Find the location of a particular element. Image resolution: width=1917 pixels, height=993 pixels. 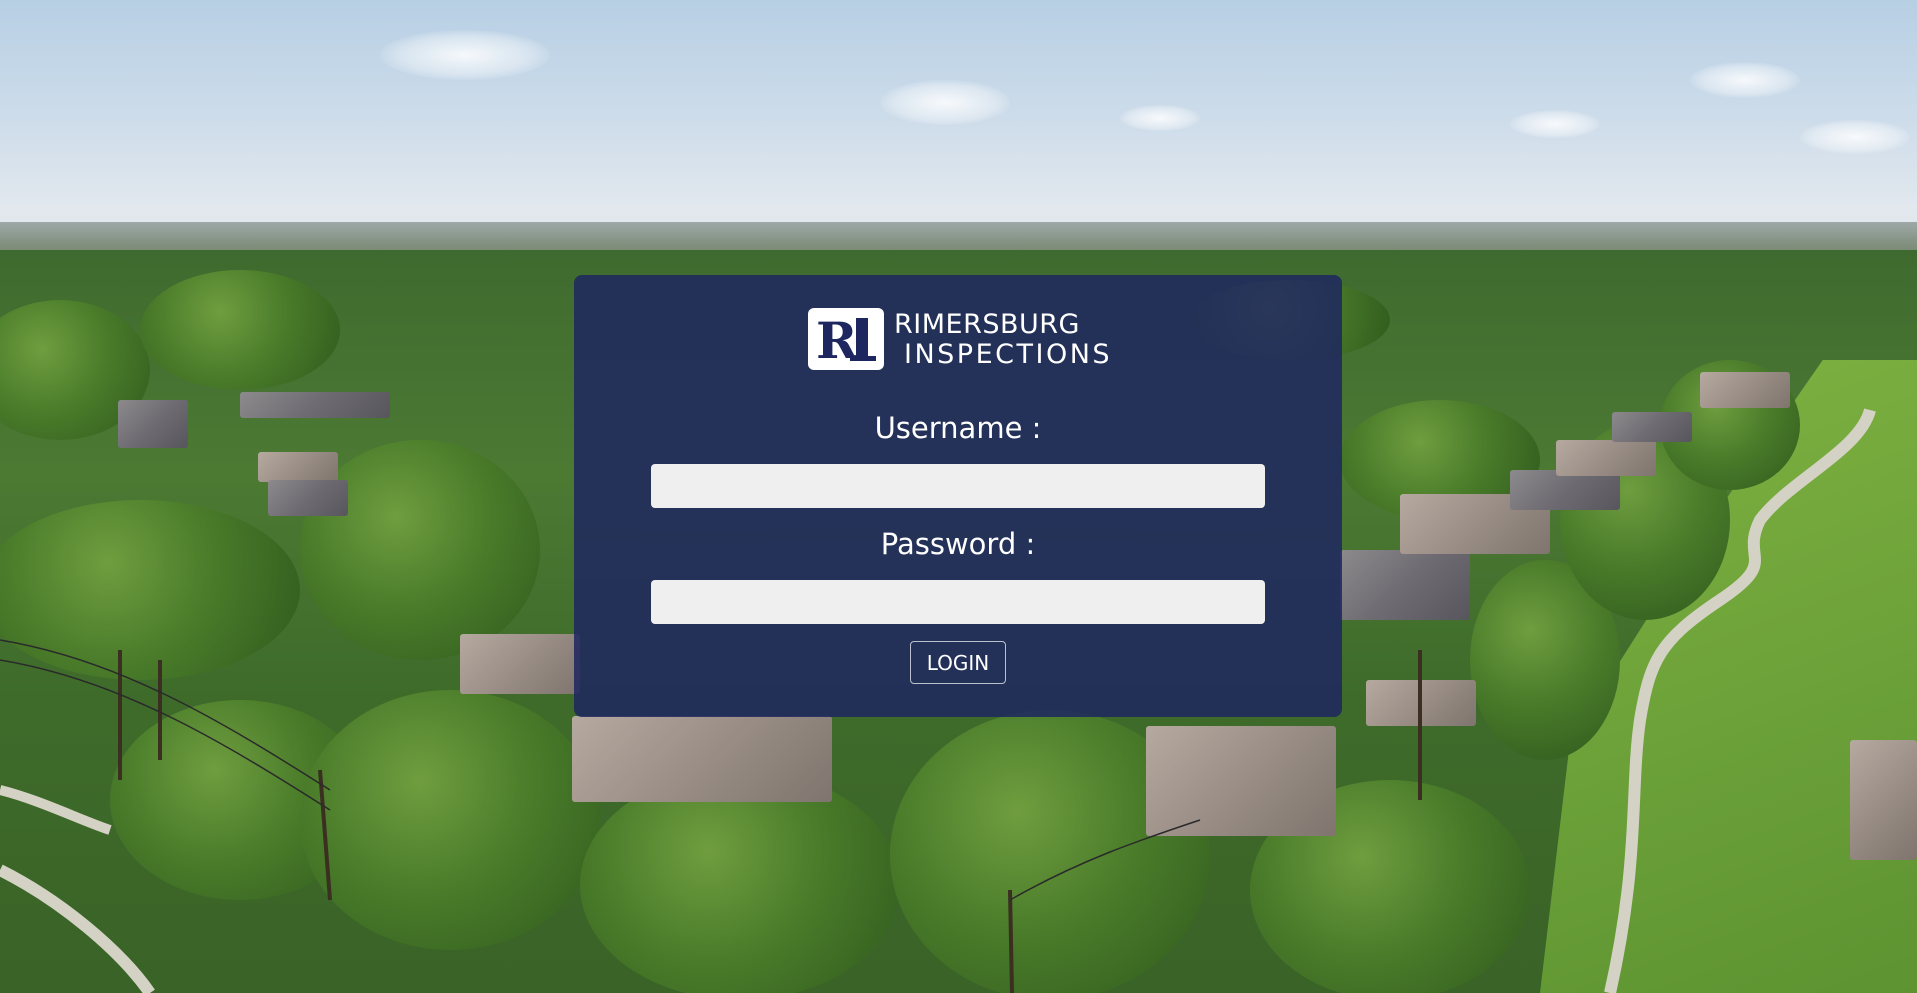

logo-wordmark: RIMERSBURG INSPECTIONS is located at coordinates (1003, 339).